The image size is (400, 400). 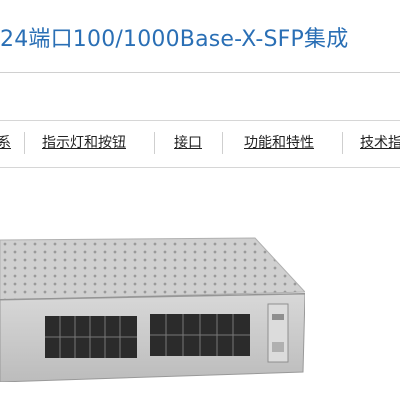 What do you see at coordinates (174, 39) in the screenshot?
I see `page-title: 24端口100/1000Base-X-SFP集成` at bounding box center [174, 39].